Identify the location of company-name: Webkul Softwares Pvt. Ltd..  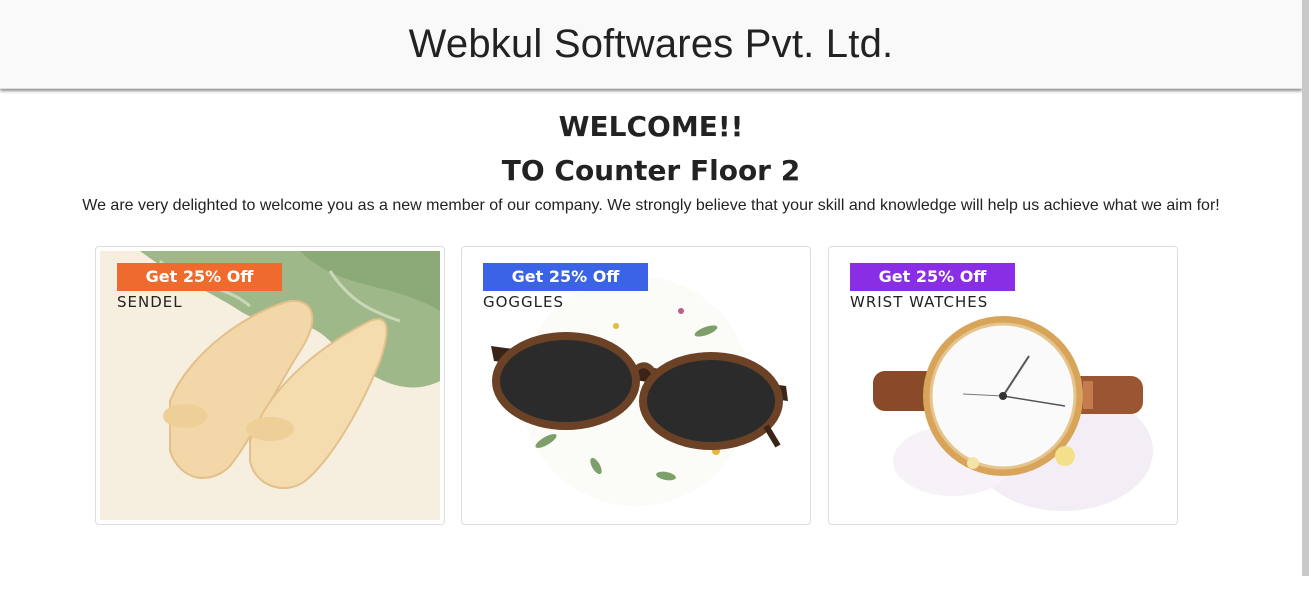
(651, 43).